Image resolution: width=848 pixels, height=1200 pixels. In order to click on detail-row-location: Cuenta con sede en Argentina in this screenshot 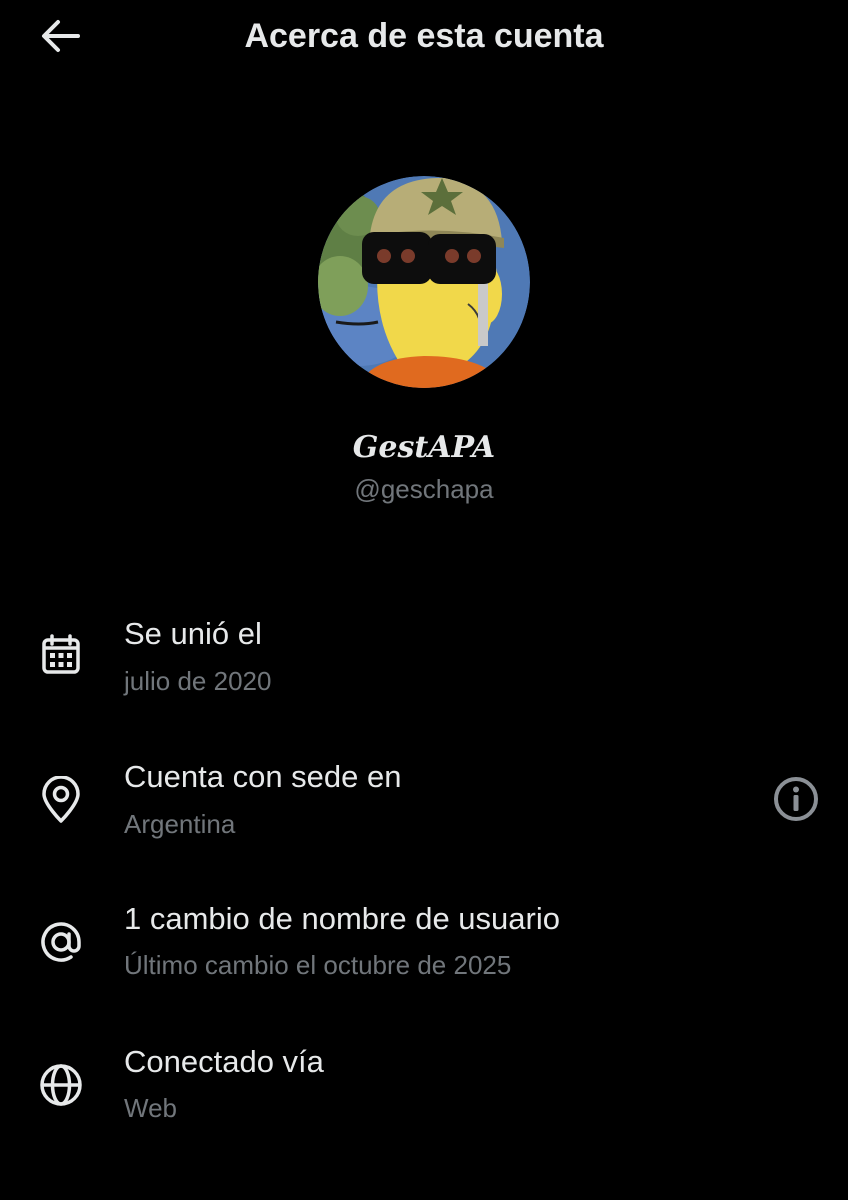, I will do `click(424, 806)`.